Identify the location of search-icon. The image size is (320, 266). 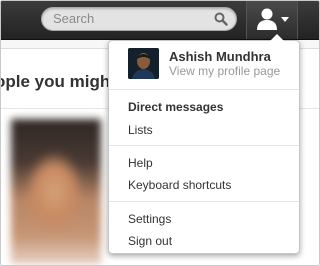
(221, 19).